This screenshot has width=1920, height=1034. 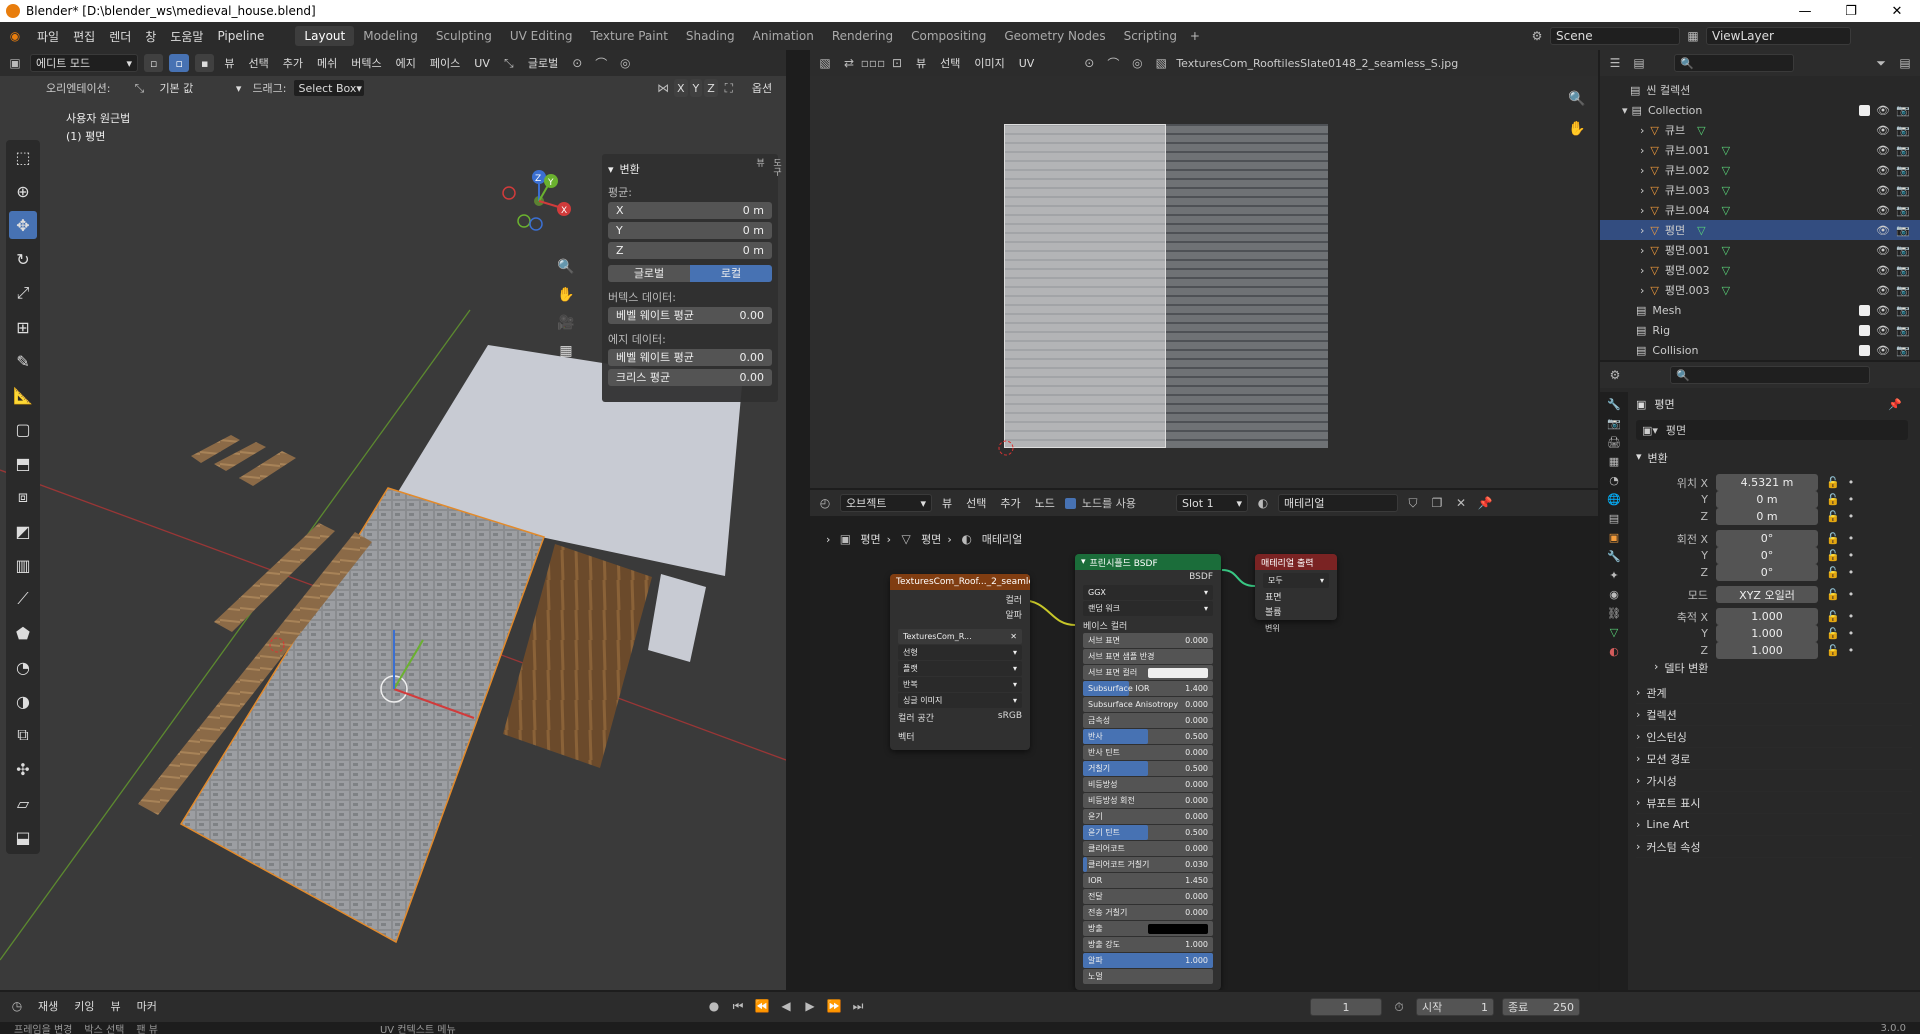 What do you see at coordinates (690, 315) in the screenshot?
I see `vertex-bevel-field: 베벨 웨이트 평균 0.00` at bounding box center [690, 315].